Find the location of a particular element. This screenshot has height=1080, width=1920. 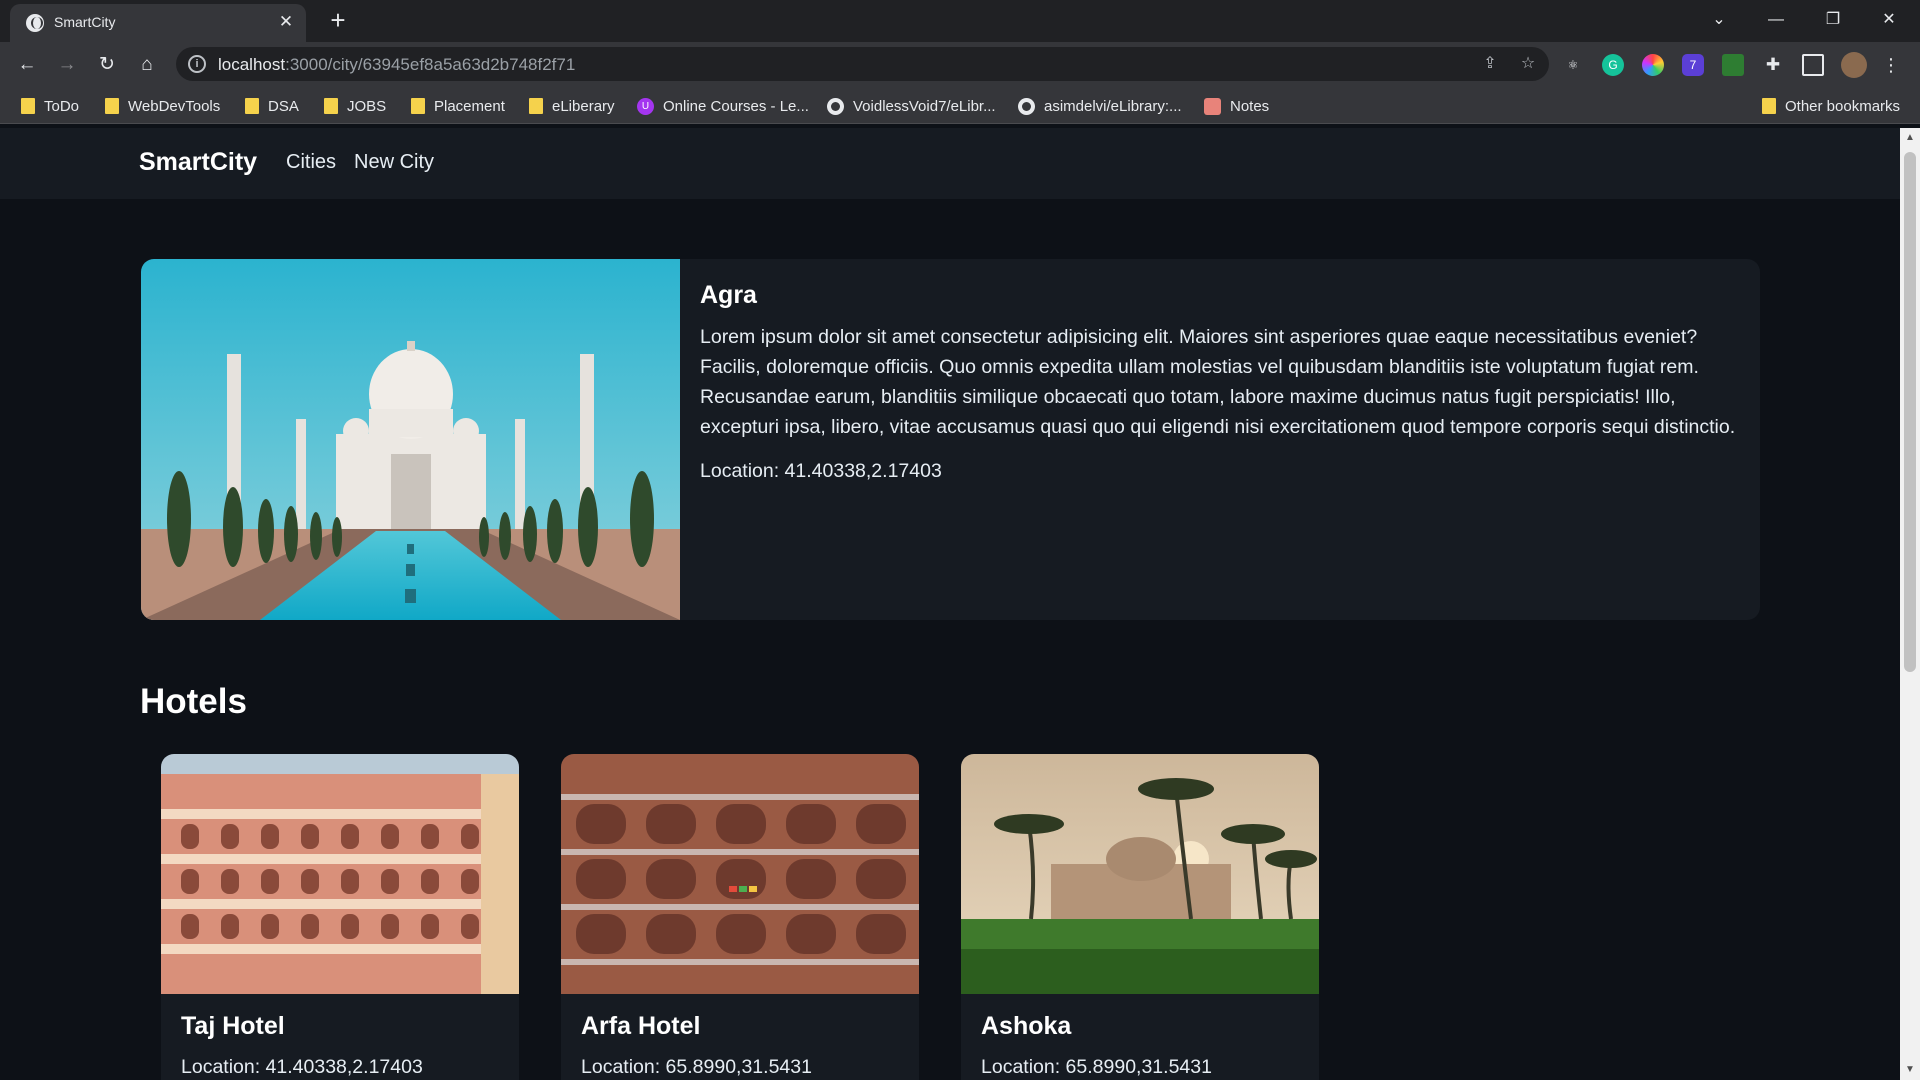

restore-button: ❐ is located at coordinates (1833, 20).